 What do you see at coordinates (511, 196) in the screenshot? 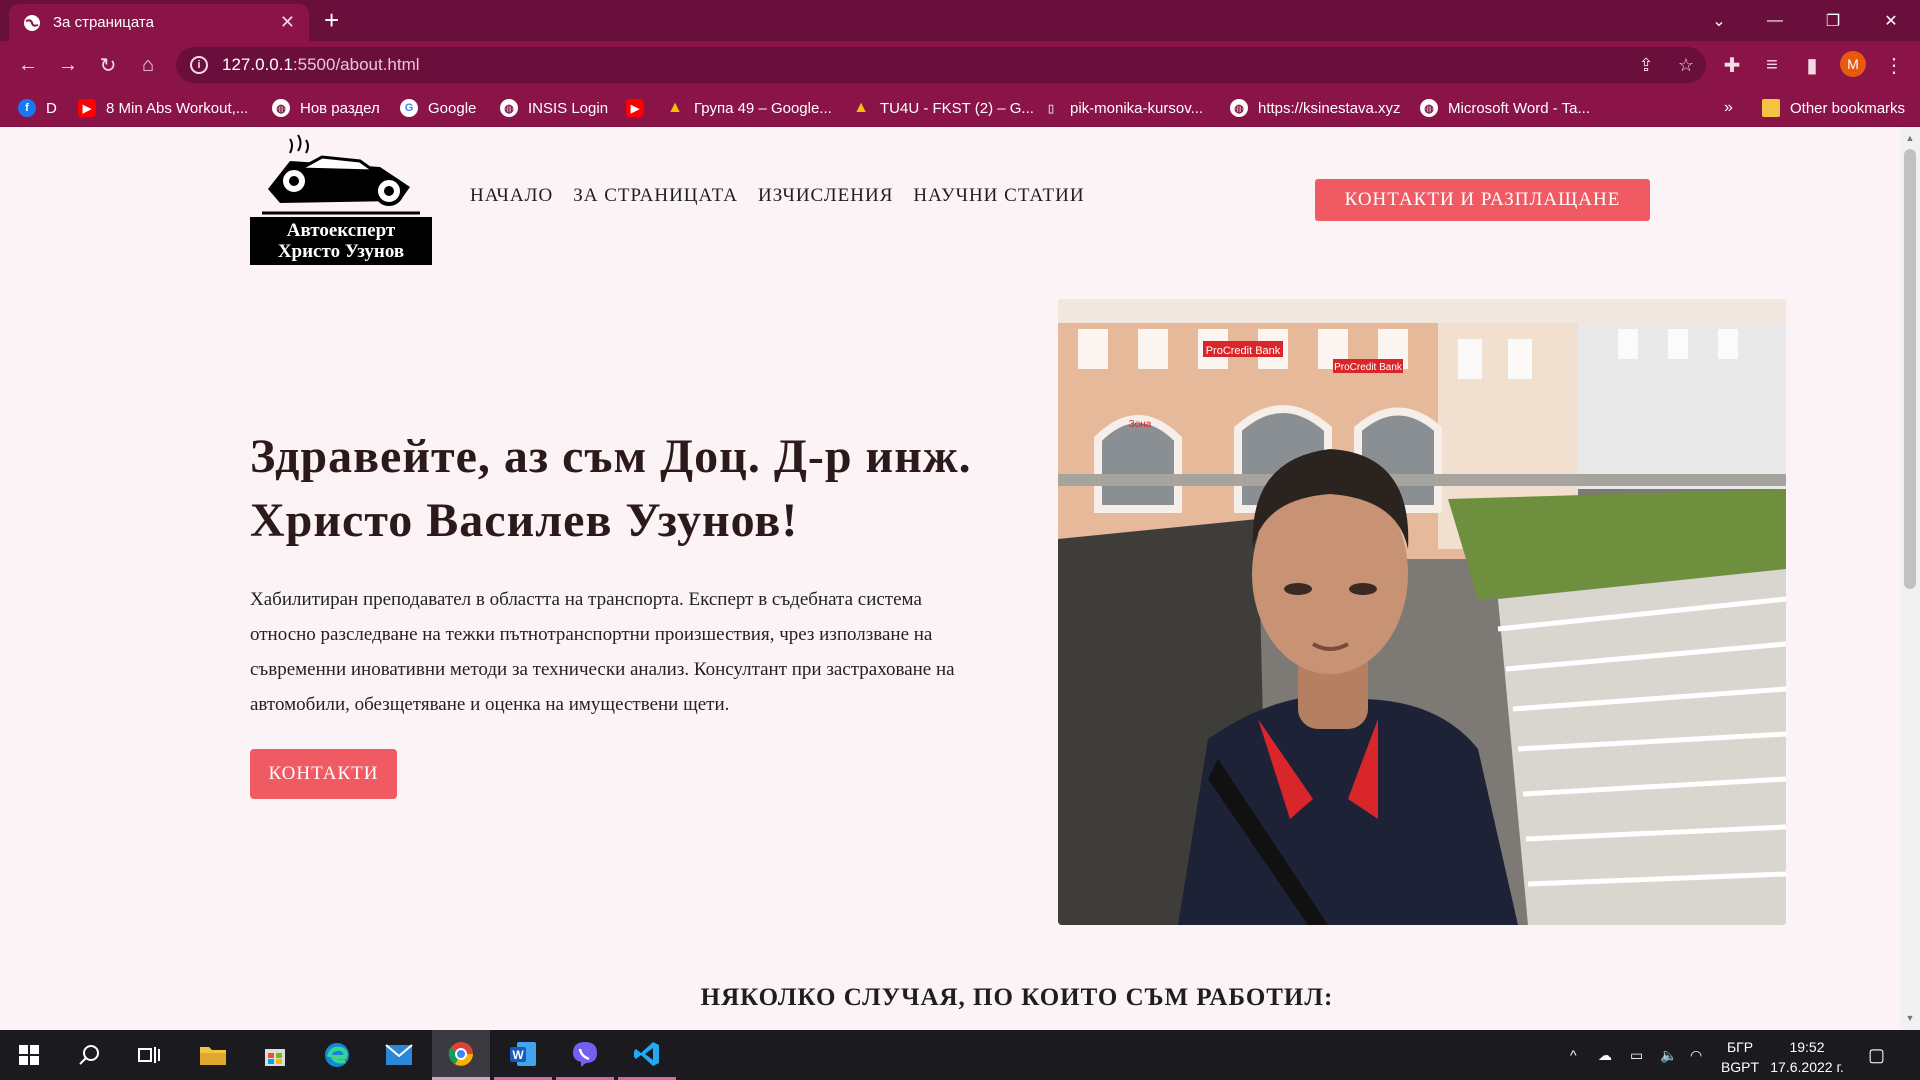
I see `nav-link-home: НАЧАЛО` at bounding box center [511, 196].